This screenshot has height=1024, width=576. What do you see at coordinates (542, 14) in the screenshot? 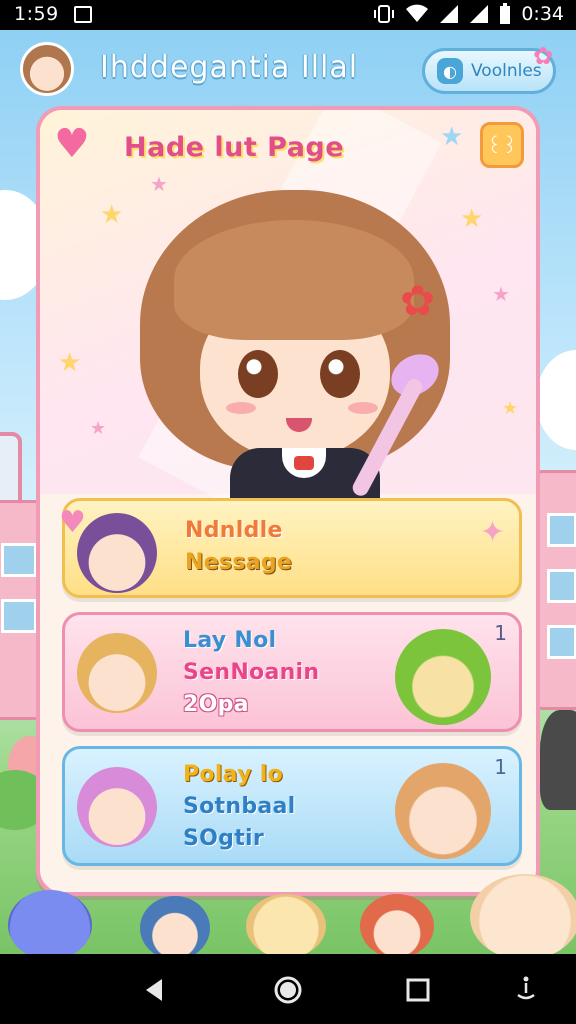
I see `status-time-right: 0:34` at bounding box center [542, 14].